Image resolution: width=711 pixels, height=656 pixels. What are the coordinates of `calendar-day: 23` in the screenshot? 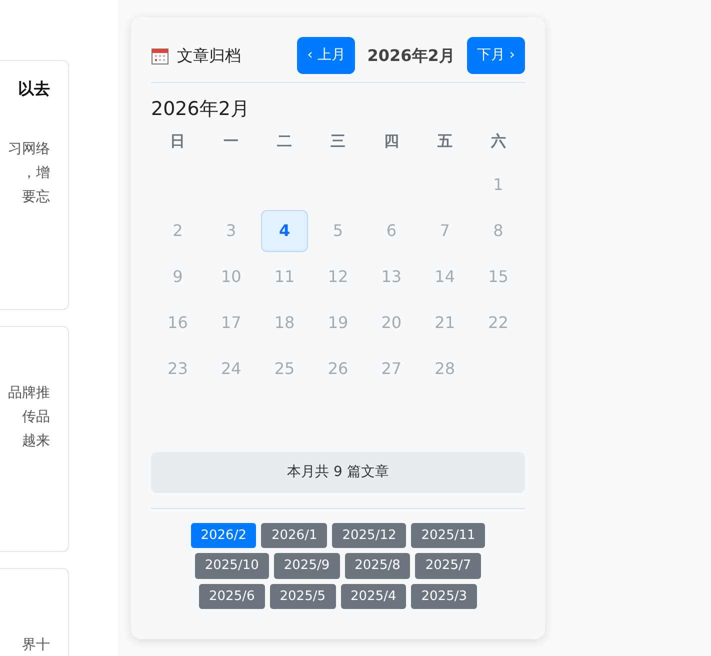 It's located at (178, 369).